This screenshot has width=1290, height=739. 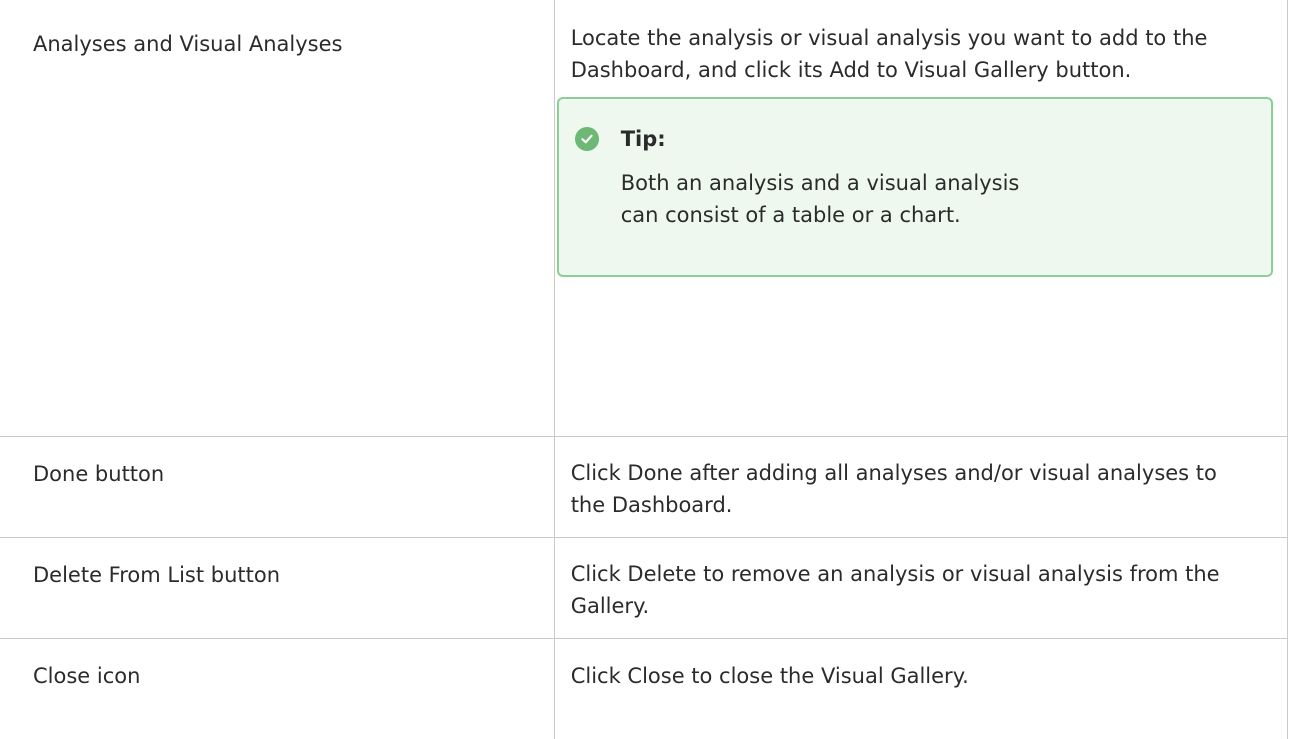 I want to click on description-text: Click Close to close the Visual Gallery., so click(x=921, y=665).